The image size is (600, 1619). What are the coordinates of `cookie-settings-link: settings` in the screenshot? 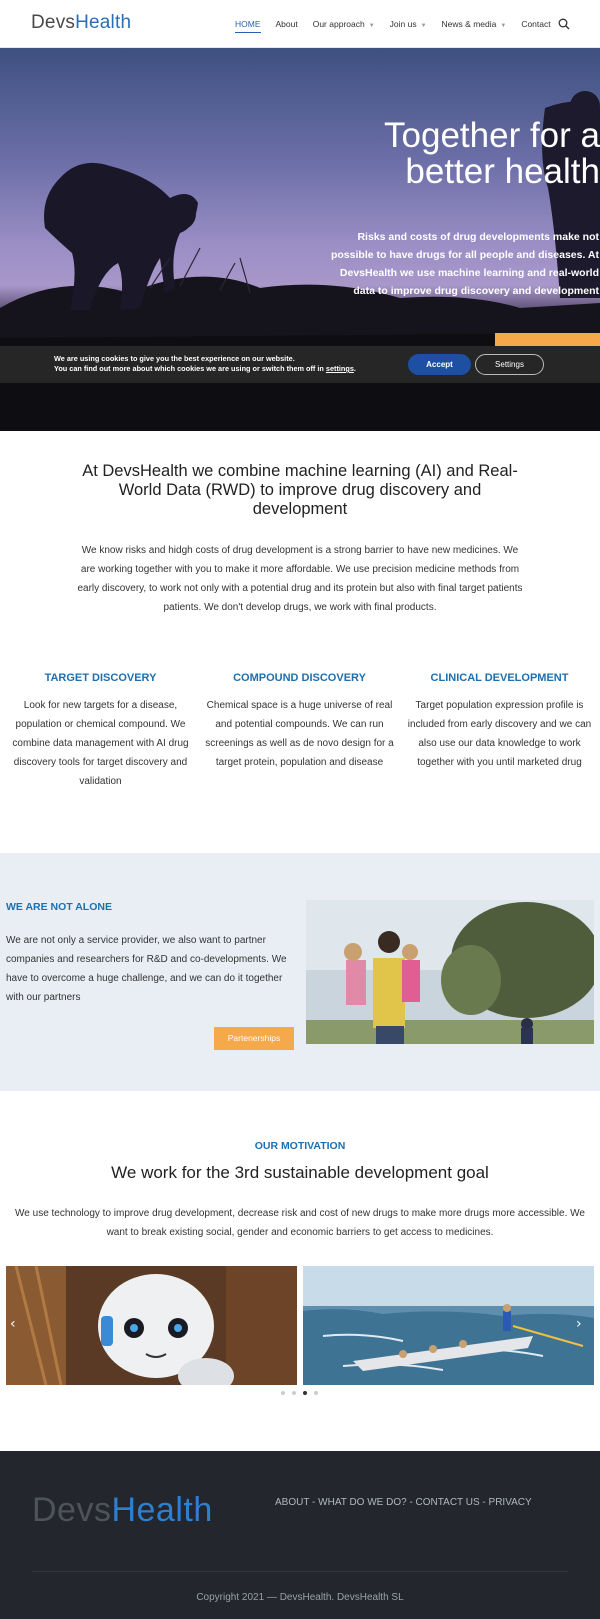 It's located at (340, 368).